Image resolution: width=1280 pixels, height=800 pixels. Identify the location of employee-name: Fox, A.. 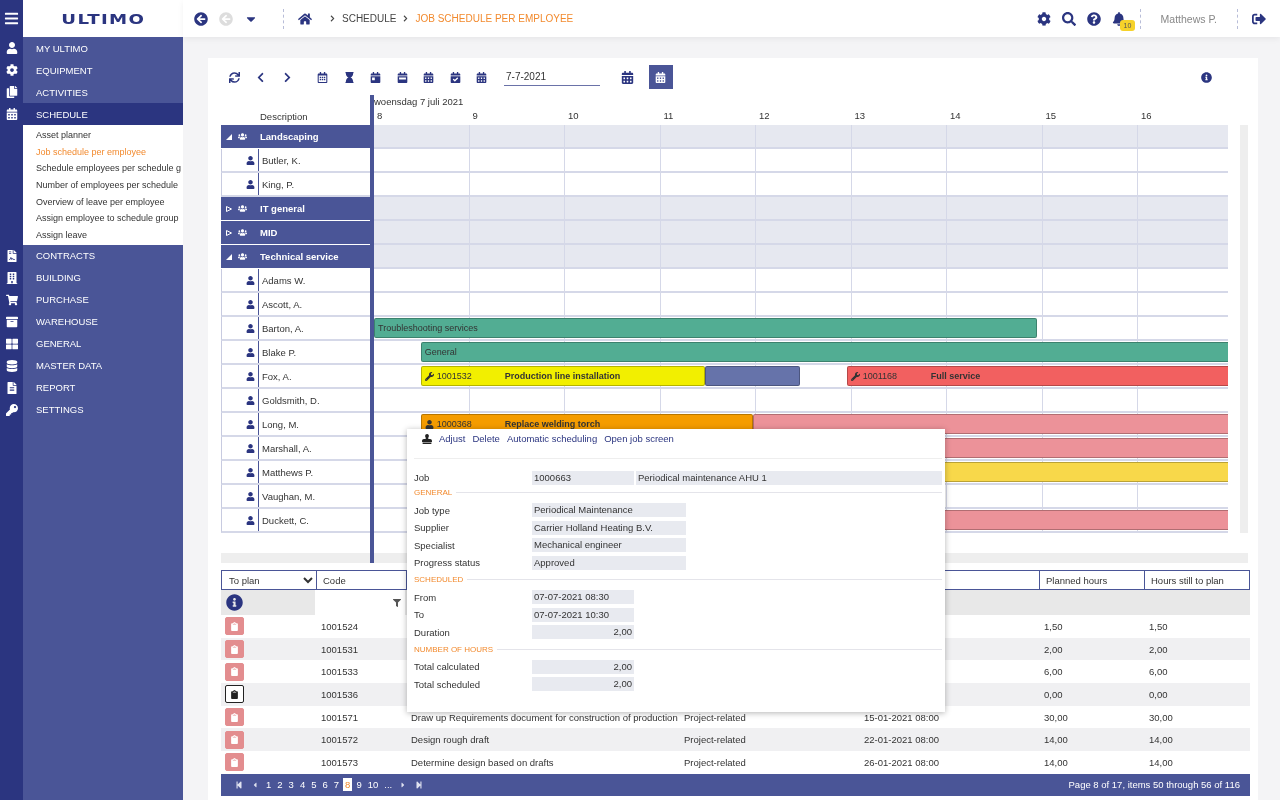
(277, 376).